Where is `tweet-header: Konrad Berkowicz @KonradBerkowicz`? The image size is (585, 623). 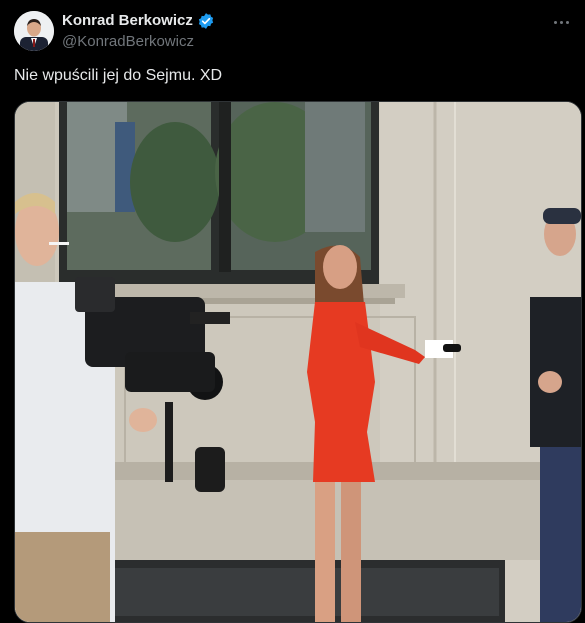 tweet-header: Konrad Berkowicz @KonradBerkowicz is located at coordinates (138, 32).